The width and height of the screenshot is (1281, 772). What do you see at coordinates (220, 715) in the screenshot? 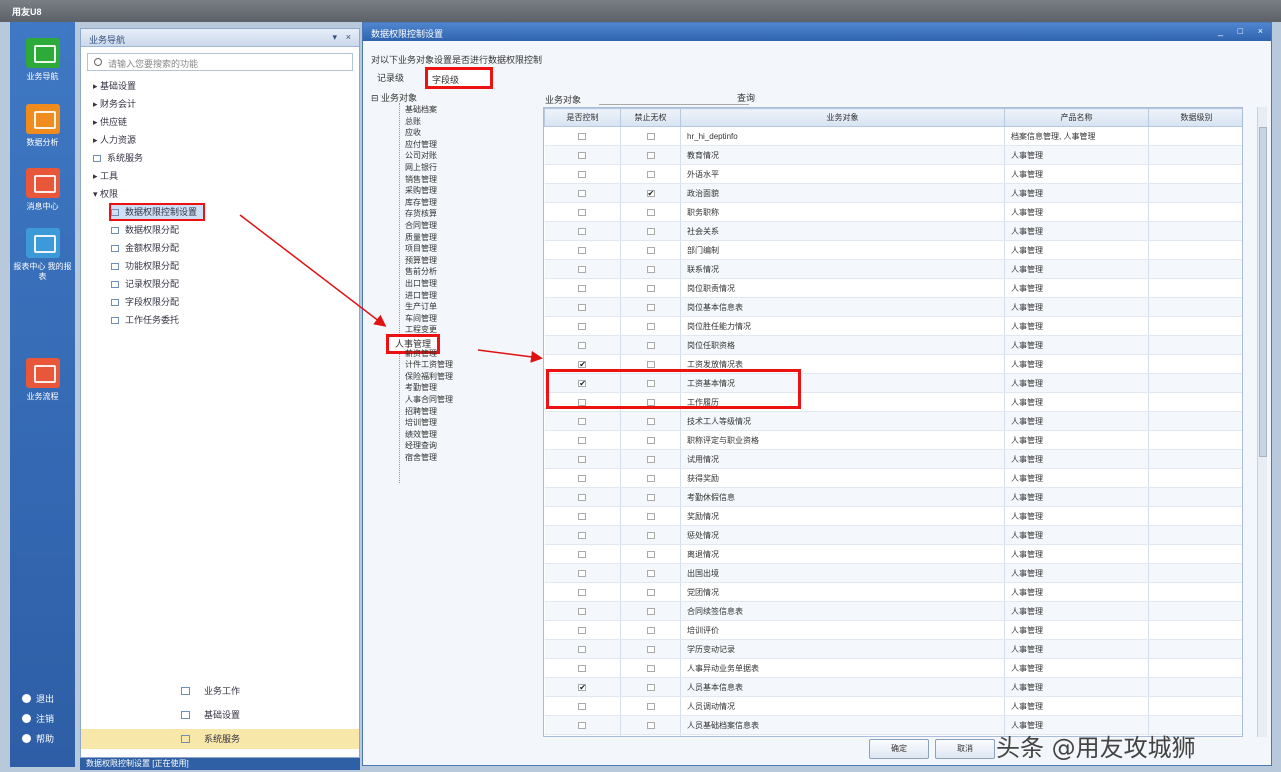
I see `nav-tab-basic: 基础设置` at bounding box center [220, 715].